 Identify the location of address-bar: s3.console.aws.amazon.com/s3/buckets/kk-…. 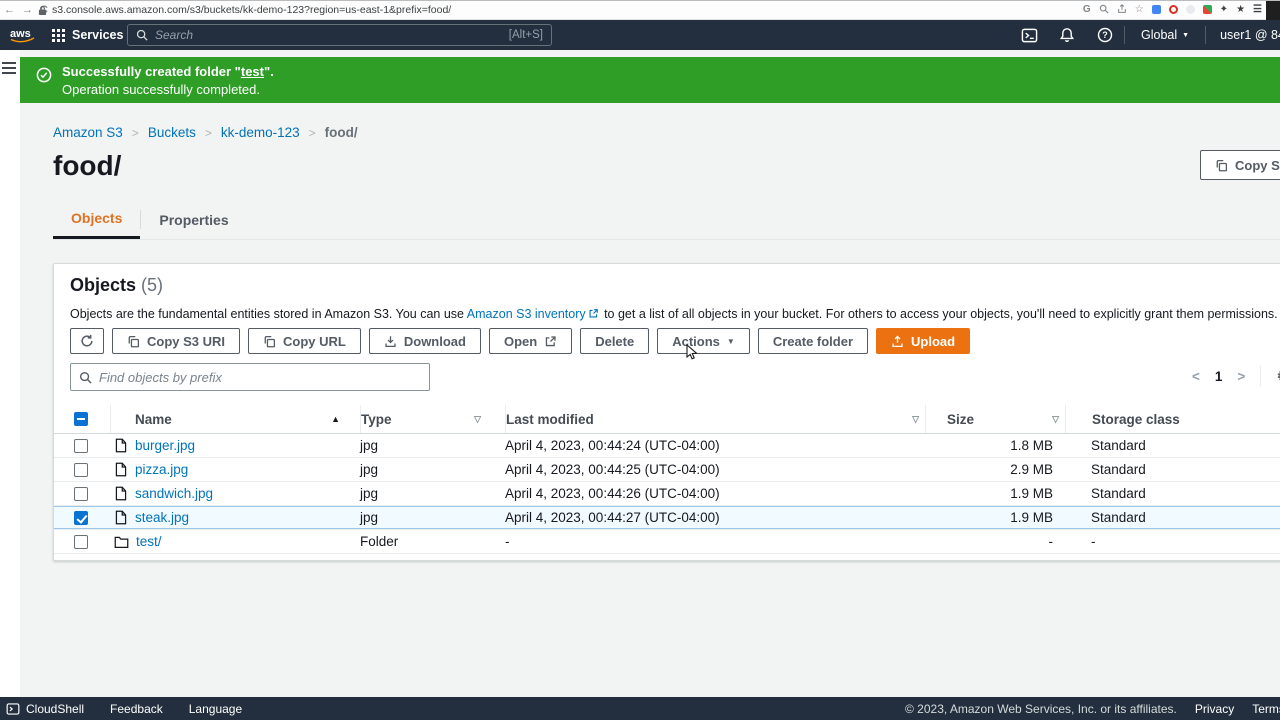
(244, 10).